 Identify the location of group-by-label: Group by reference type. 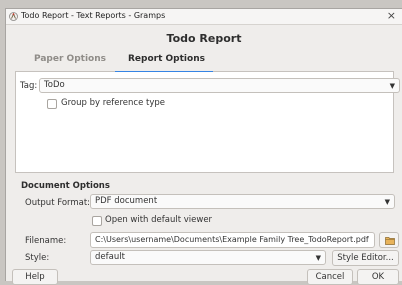
(113, 103).